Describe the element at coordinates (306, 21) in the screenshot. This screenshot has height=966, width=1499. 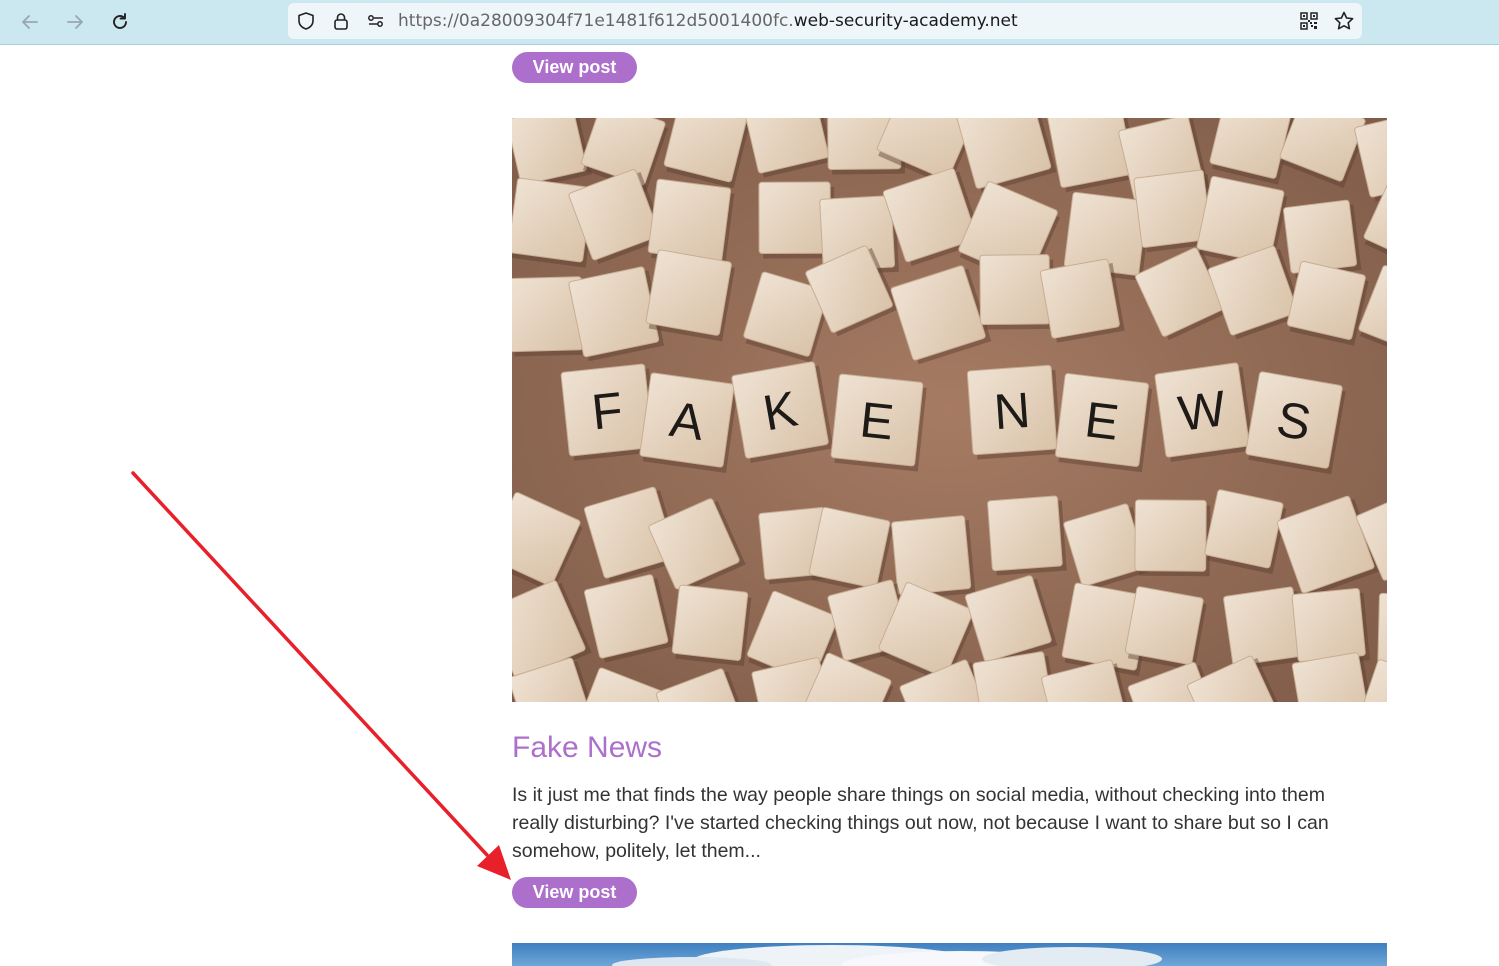
I see `shield-icon` at that location.